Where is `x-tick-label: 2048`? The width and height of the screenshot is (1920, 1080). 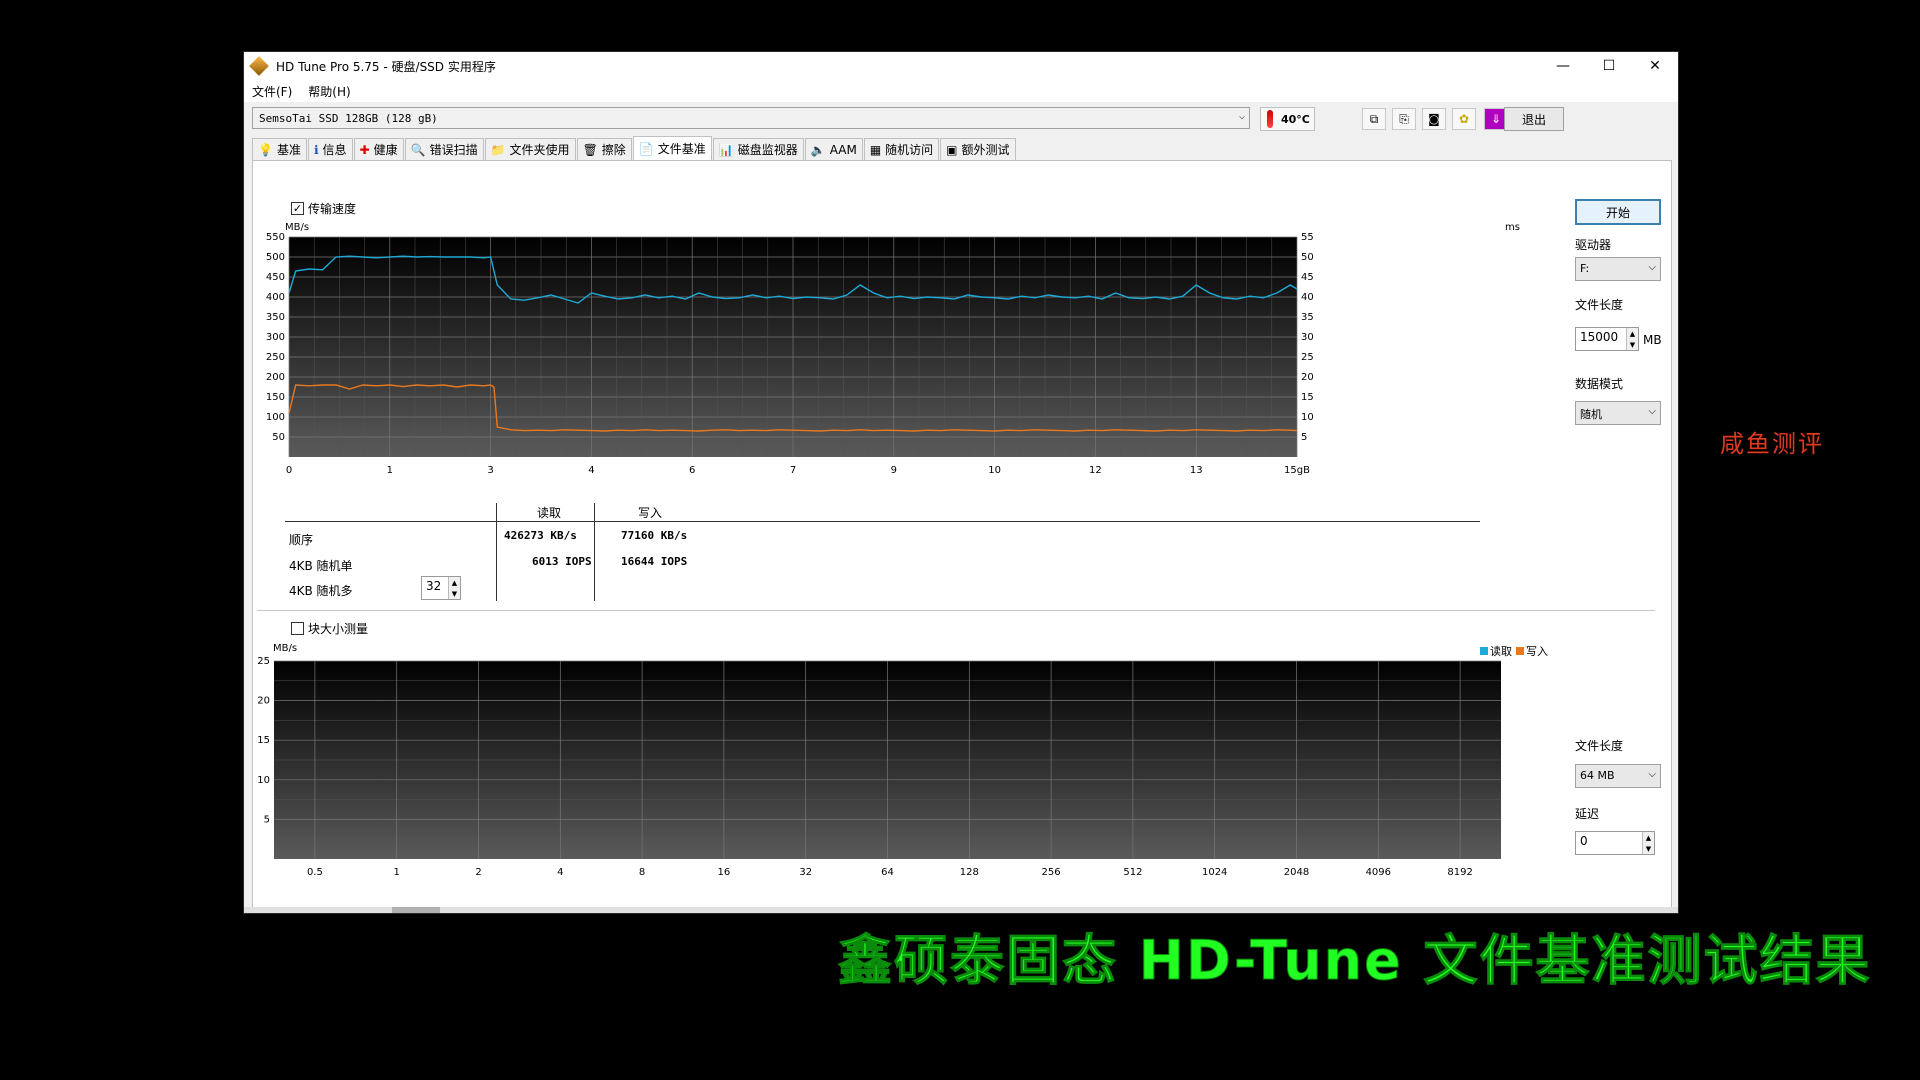 x-tick-label: 2048 is located at coordinates (1296, 872).